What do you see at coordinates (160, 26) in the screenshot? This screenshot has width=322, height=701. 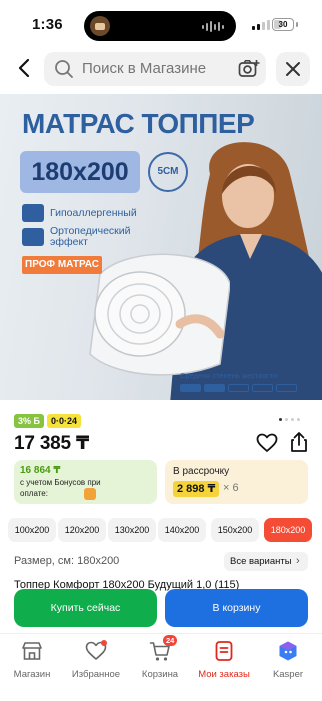 I see `dynamic-island` at bounding box center [160, 26].